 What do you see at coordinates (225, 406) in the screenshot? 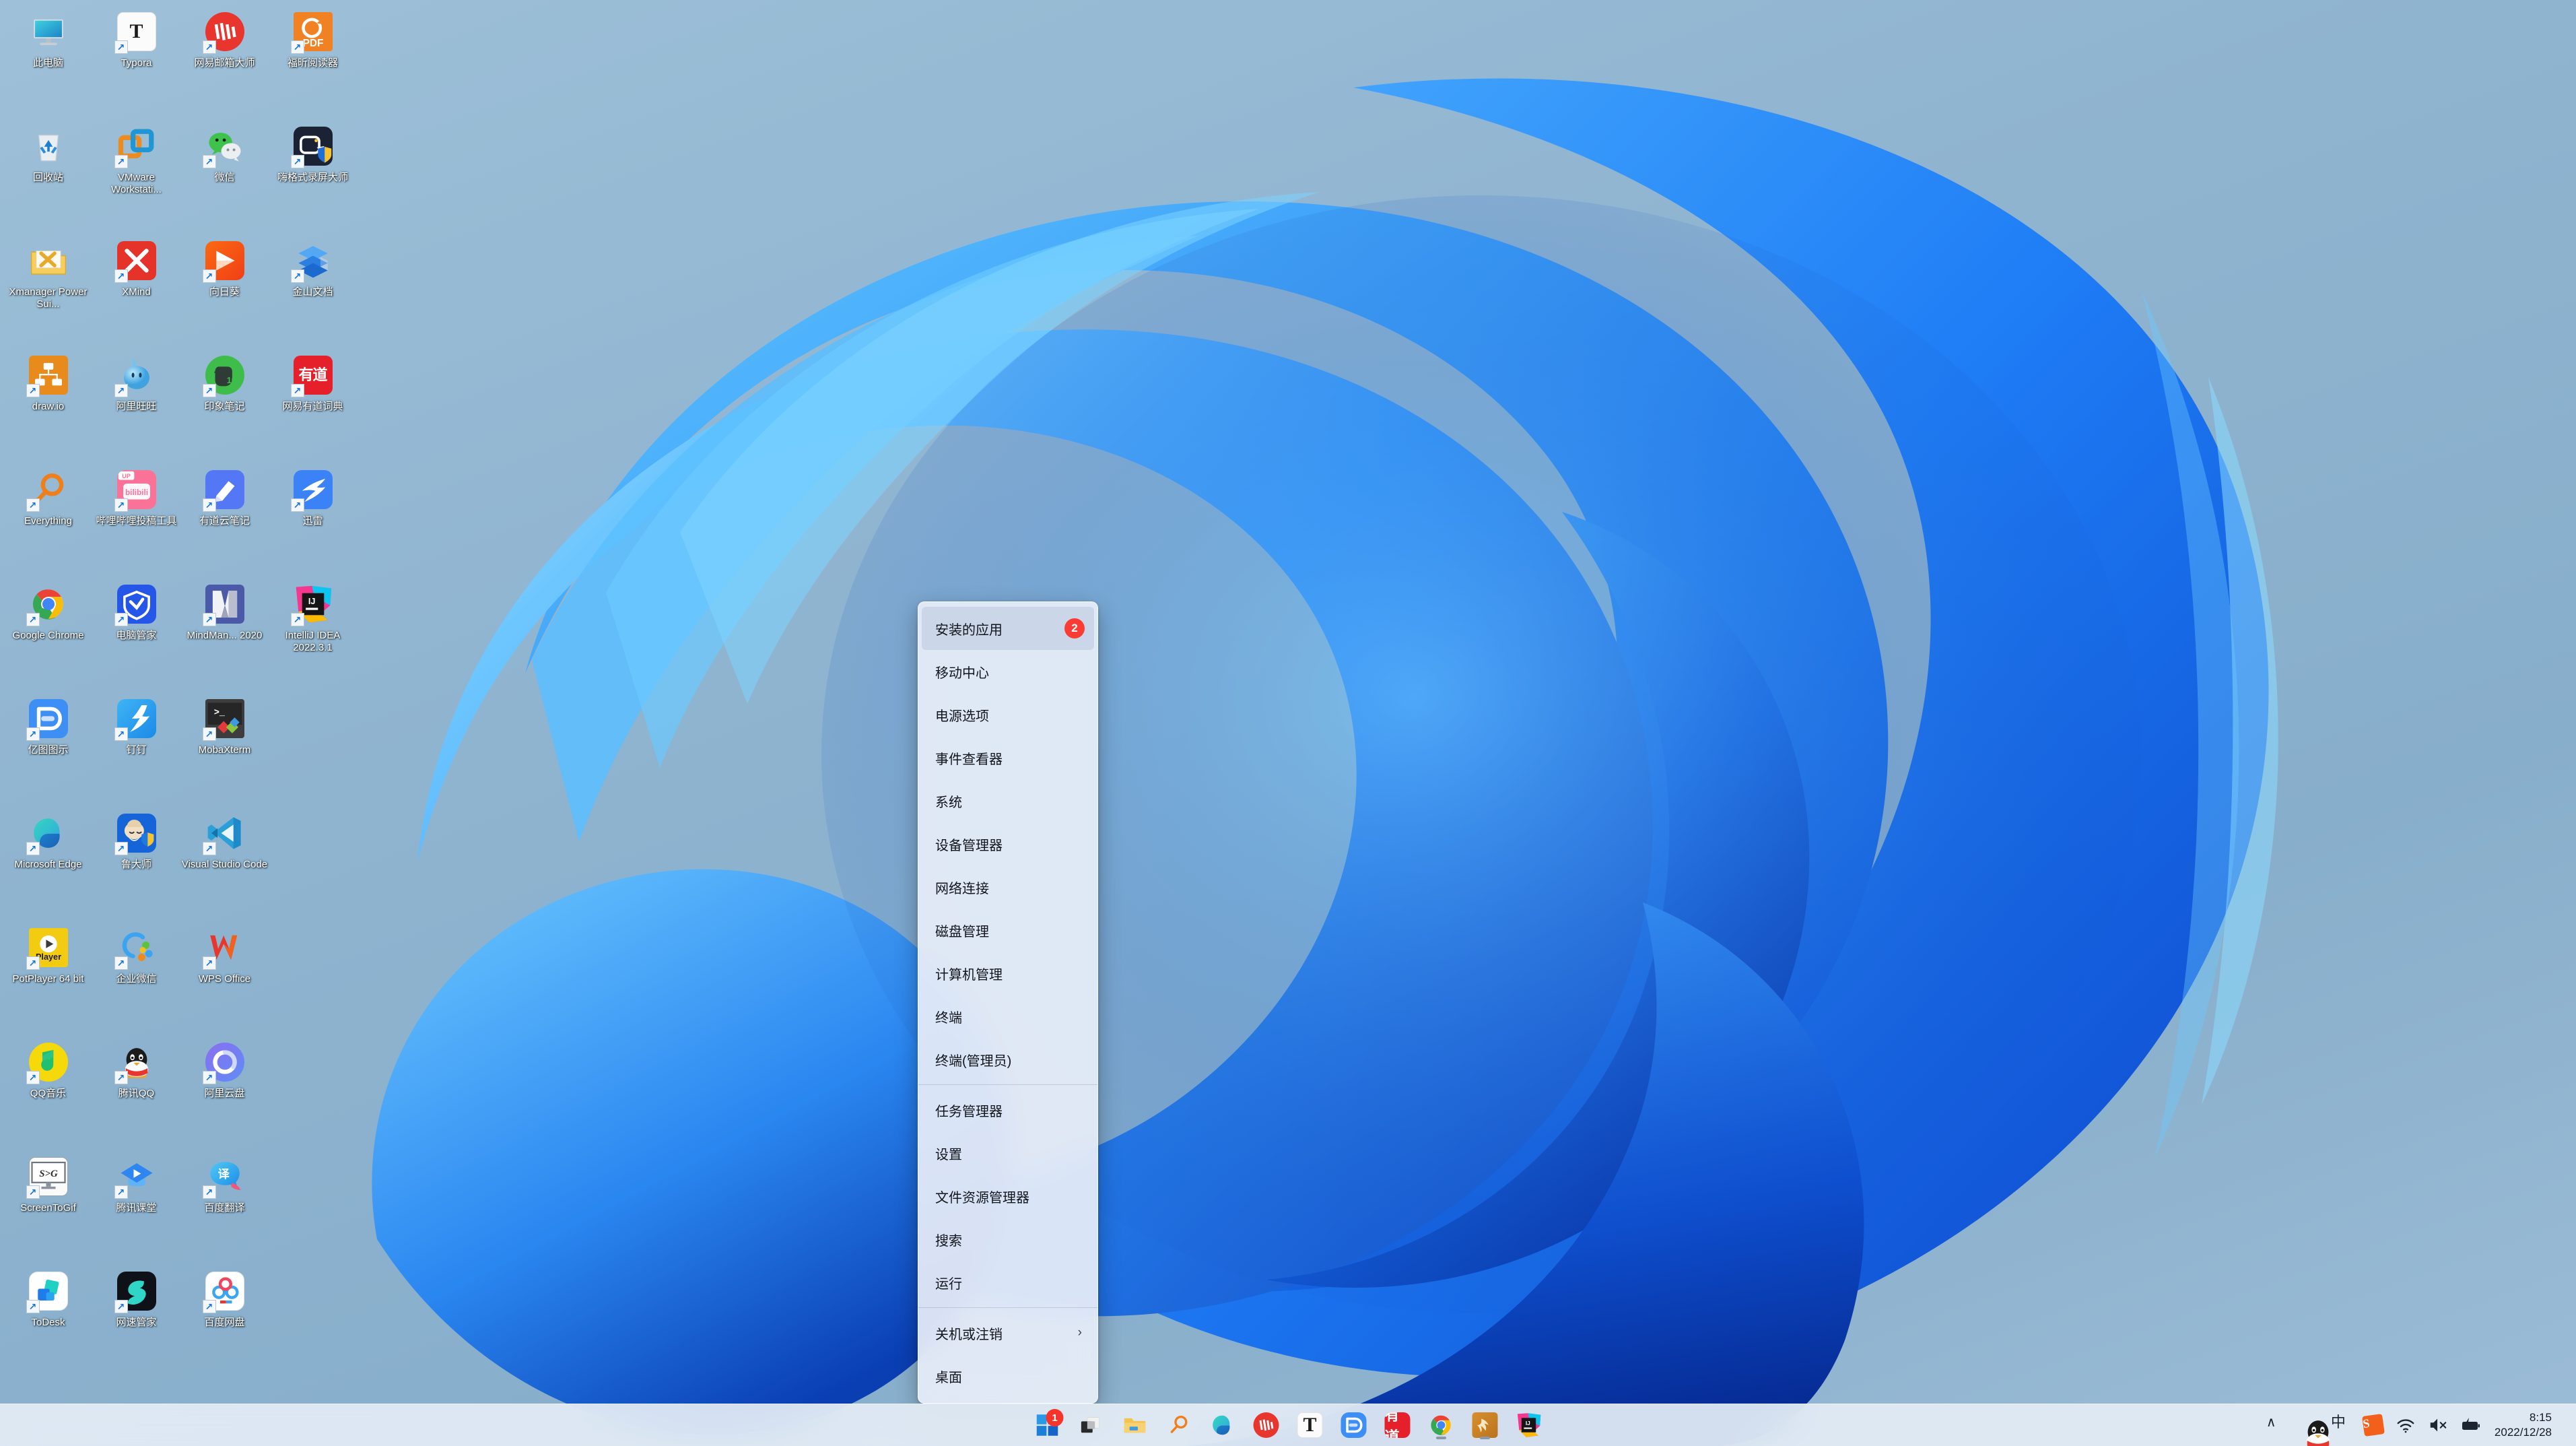
I see `desktop-icon-evernote: 10 印象笔记` at bounding box center [225, 406].